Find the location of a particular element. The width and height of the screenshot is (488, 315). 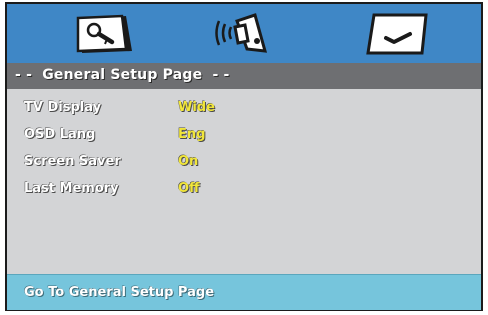

tab-general-setup is located at coordinates (104, 33).